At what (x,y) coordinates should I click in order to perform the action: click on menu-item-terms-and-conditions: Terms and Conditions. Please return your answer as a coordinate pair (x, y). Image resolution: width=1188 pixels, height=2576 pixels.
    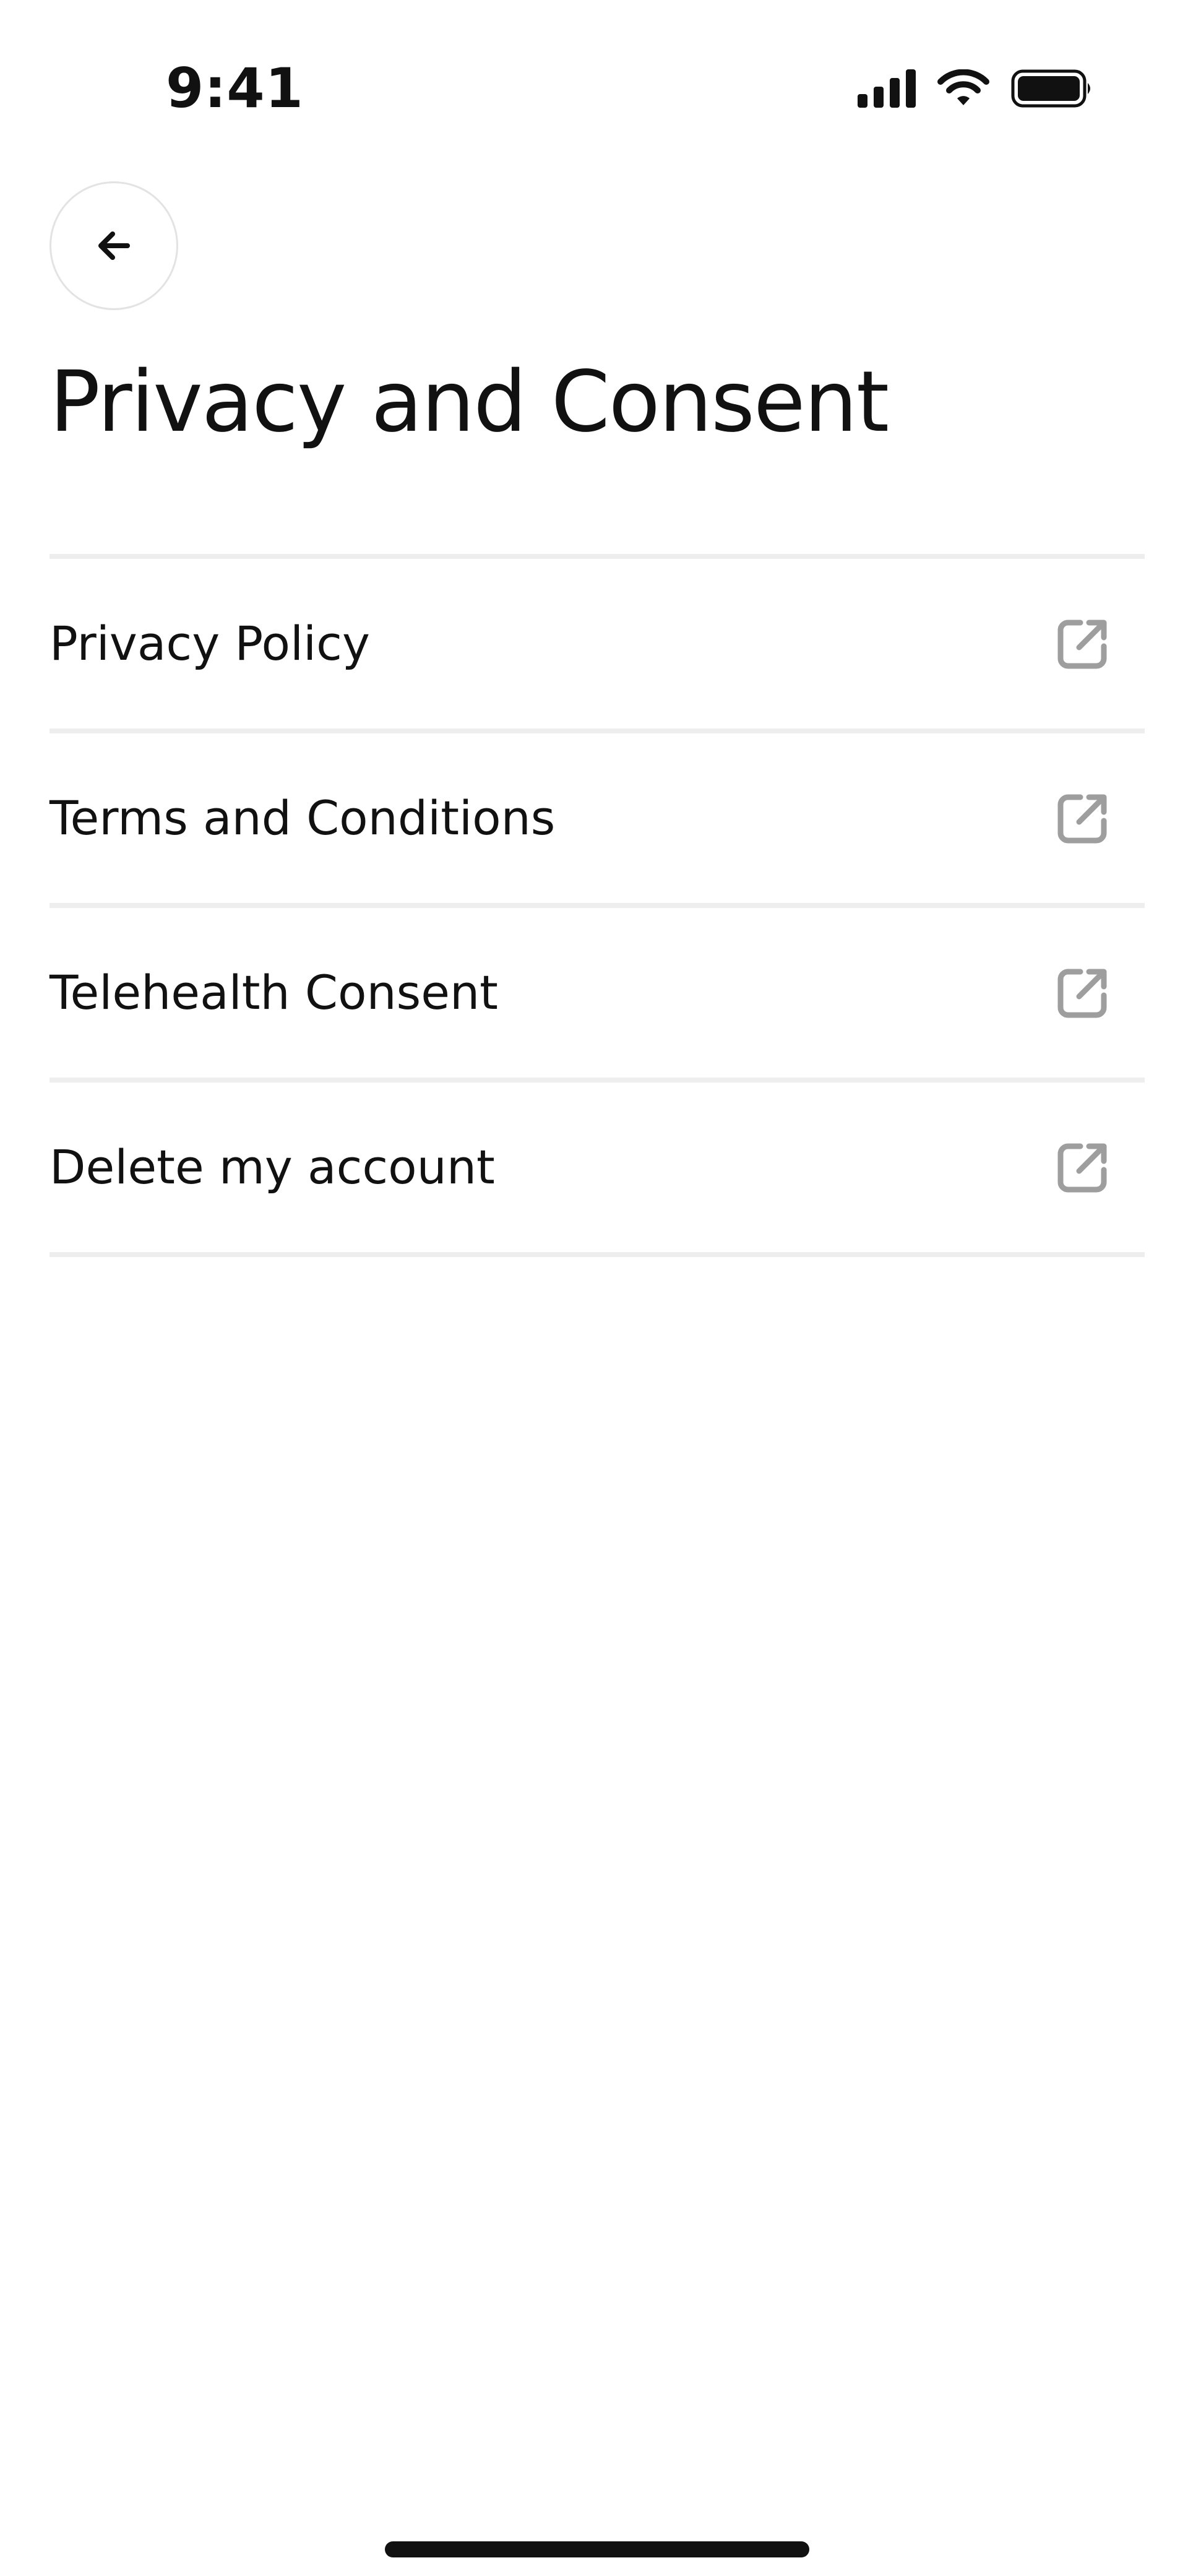
    Looking at the image, I should click on (597, 820).